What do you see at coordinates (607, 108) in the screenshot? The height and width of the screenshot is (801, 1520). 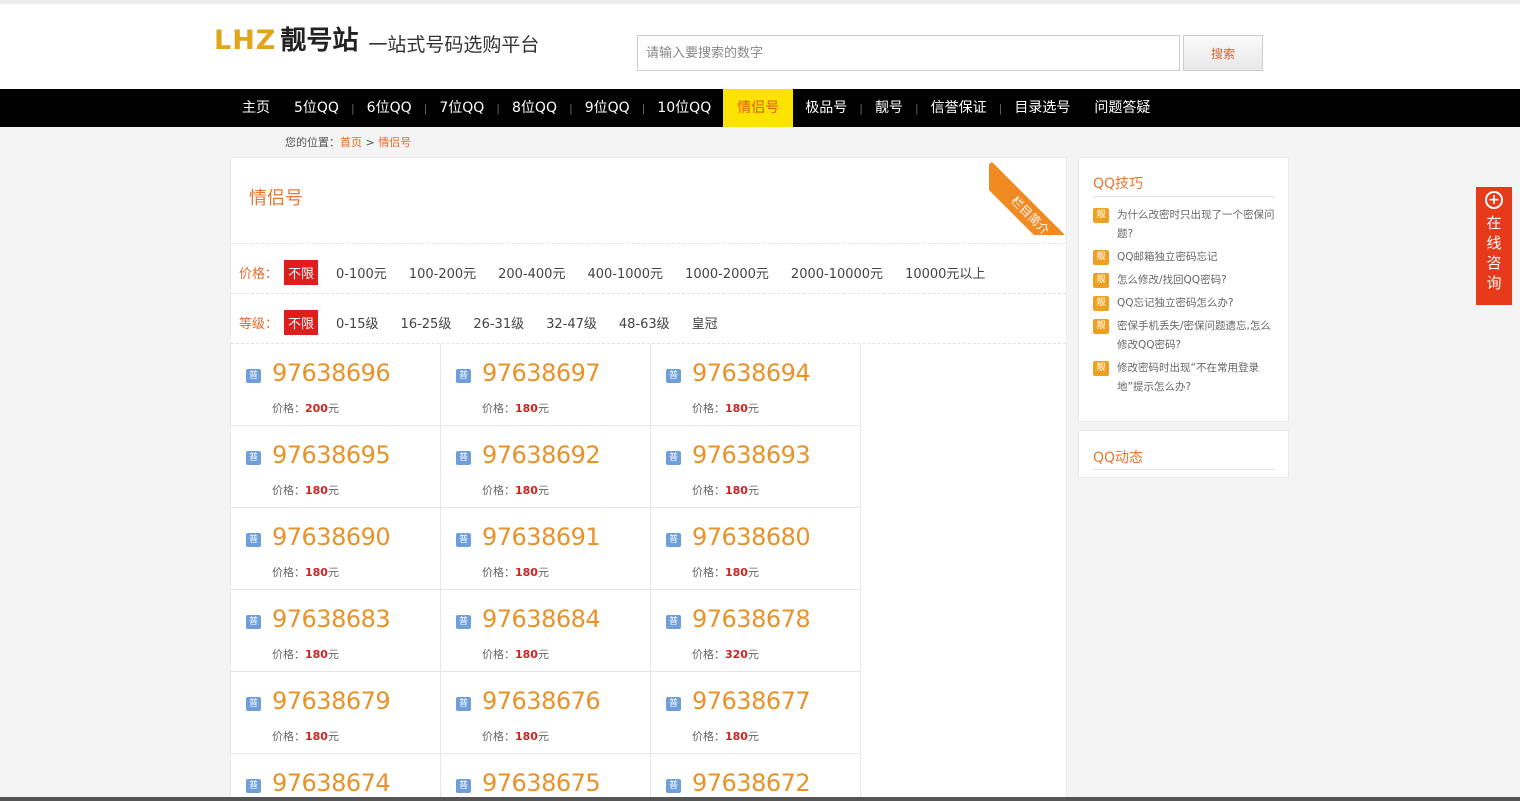 I see `nav-item: 9位QQ` at bounding box center [607, 108].